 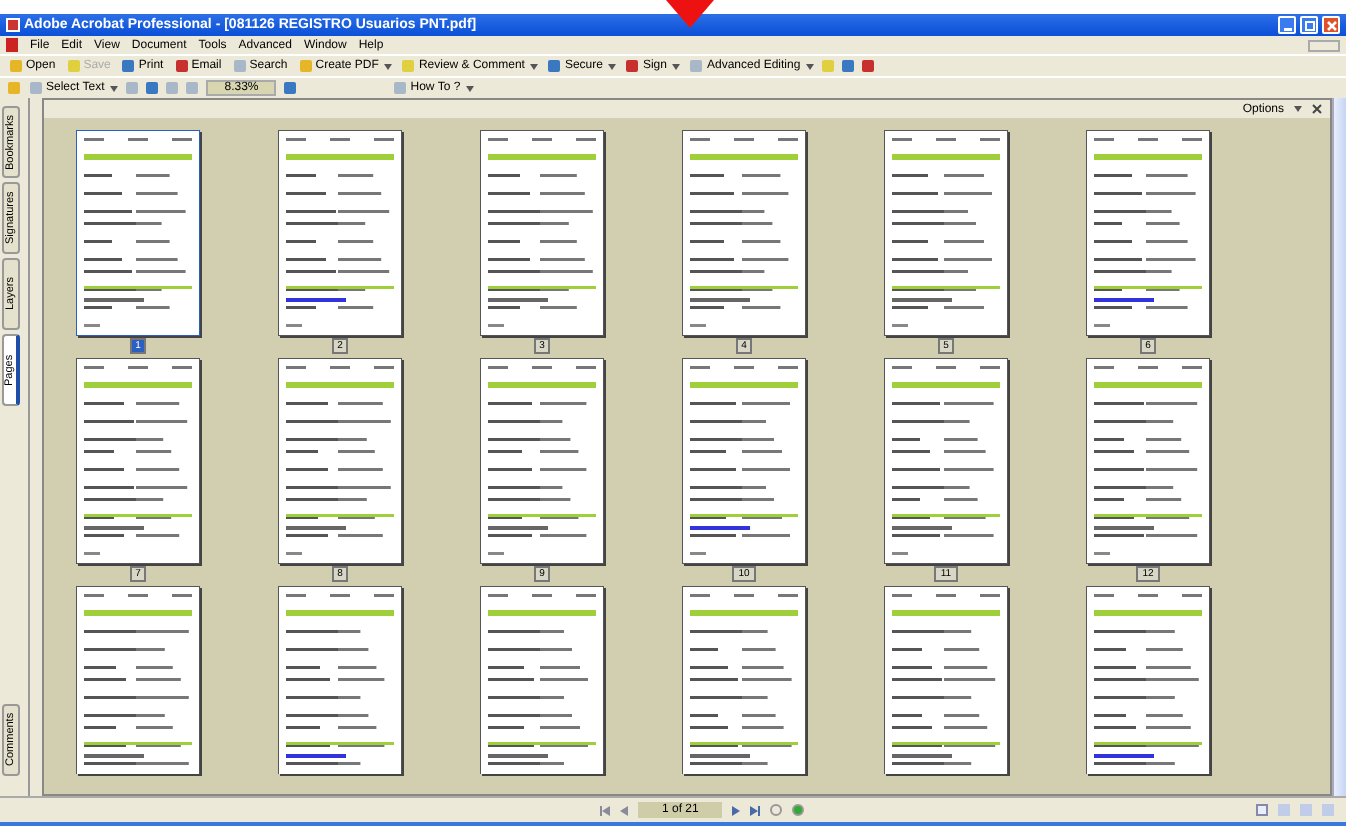 I want to click on maximize-button, so click(x=1309, y=25).